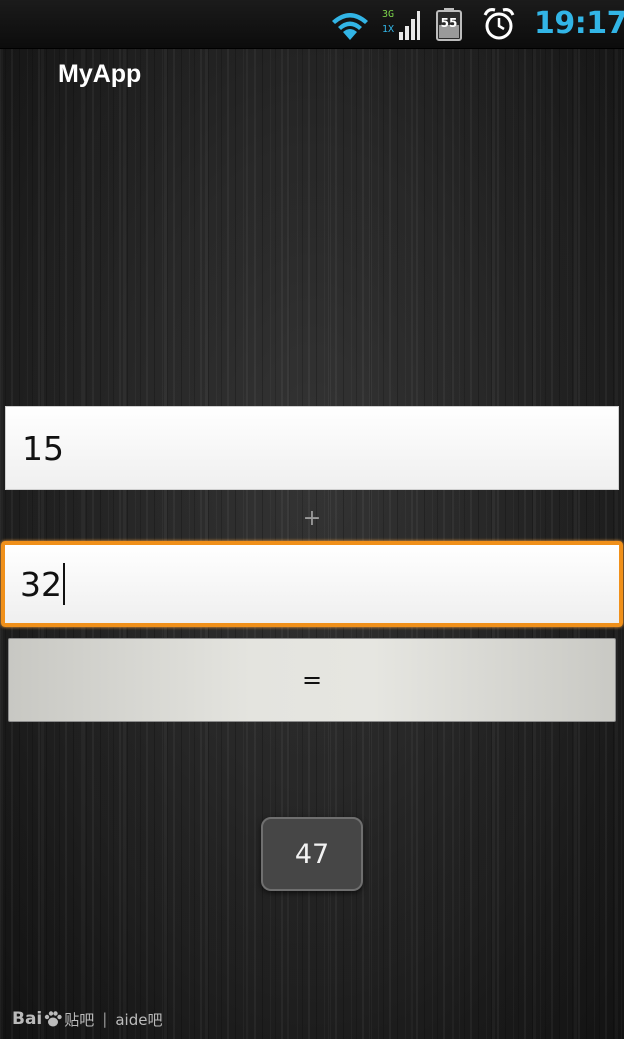 This screenshot has height=1039, width=624. What do you see at coordinates (312, 24) in the screenshot?
I see `status-bar: 3G 1X 55 19:17` at bounding box center [312, 24].